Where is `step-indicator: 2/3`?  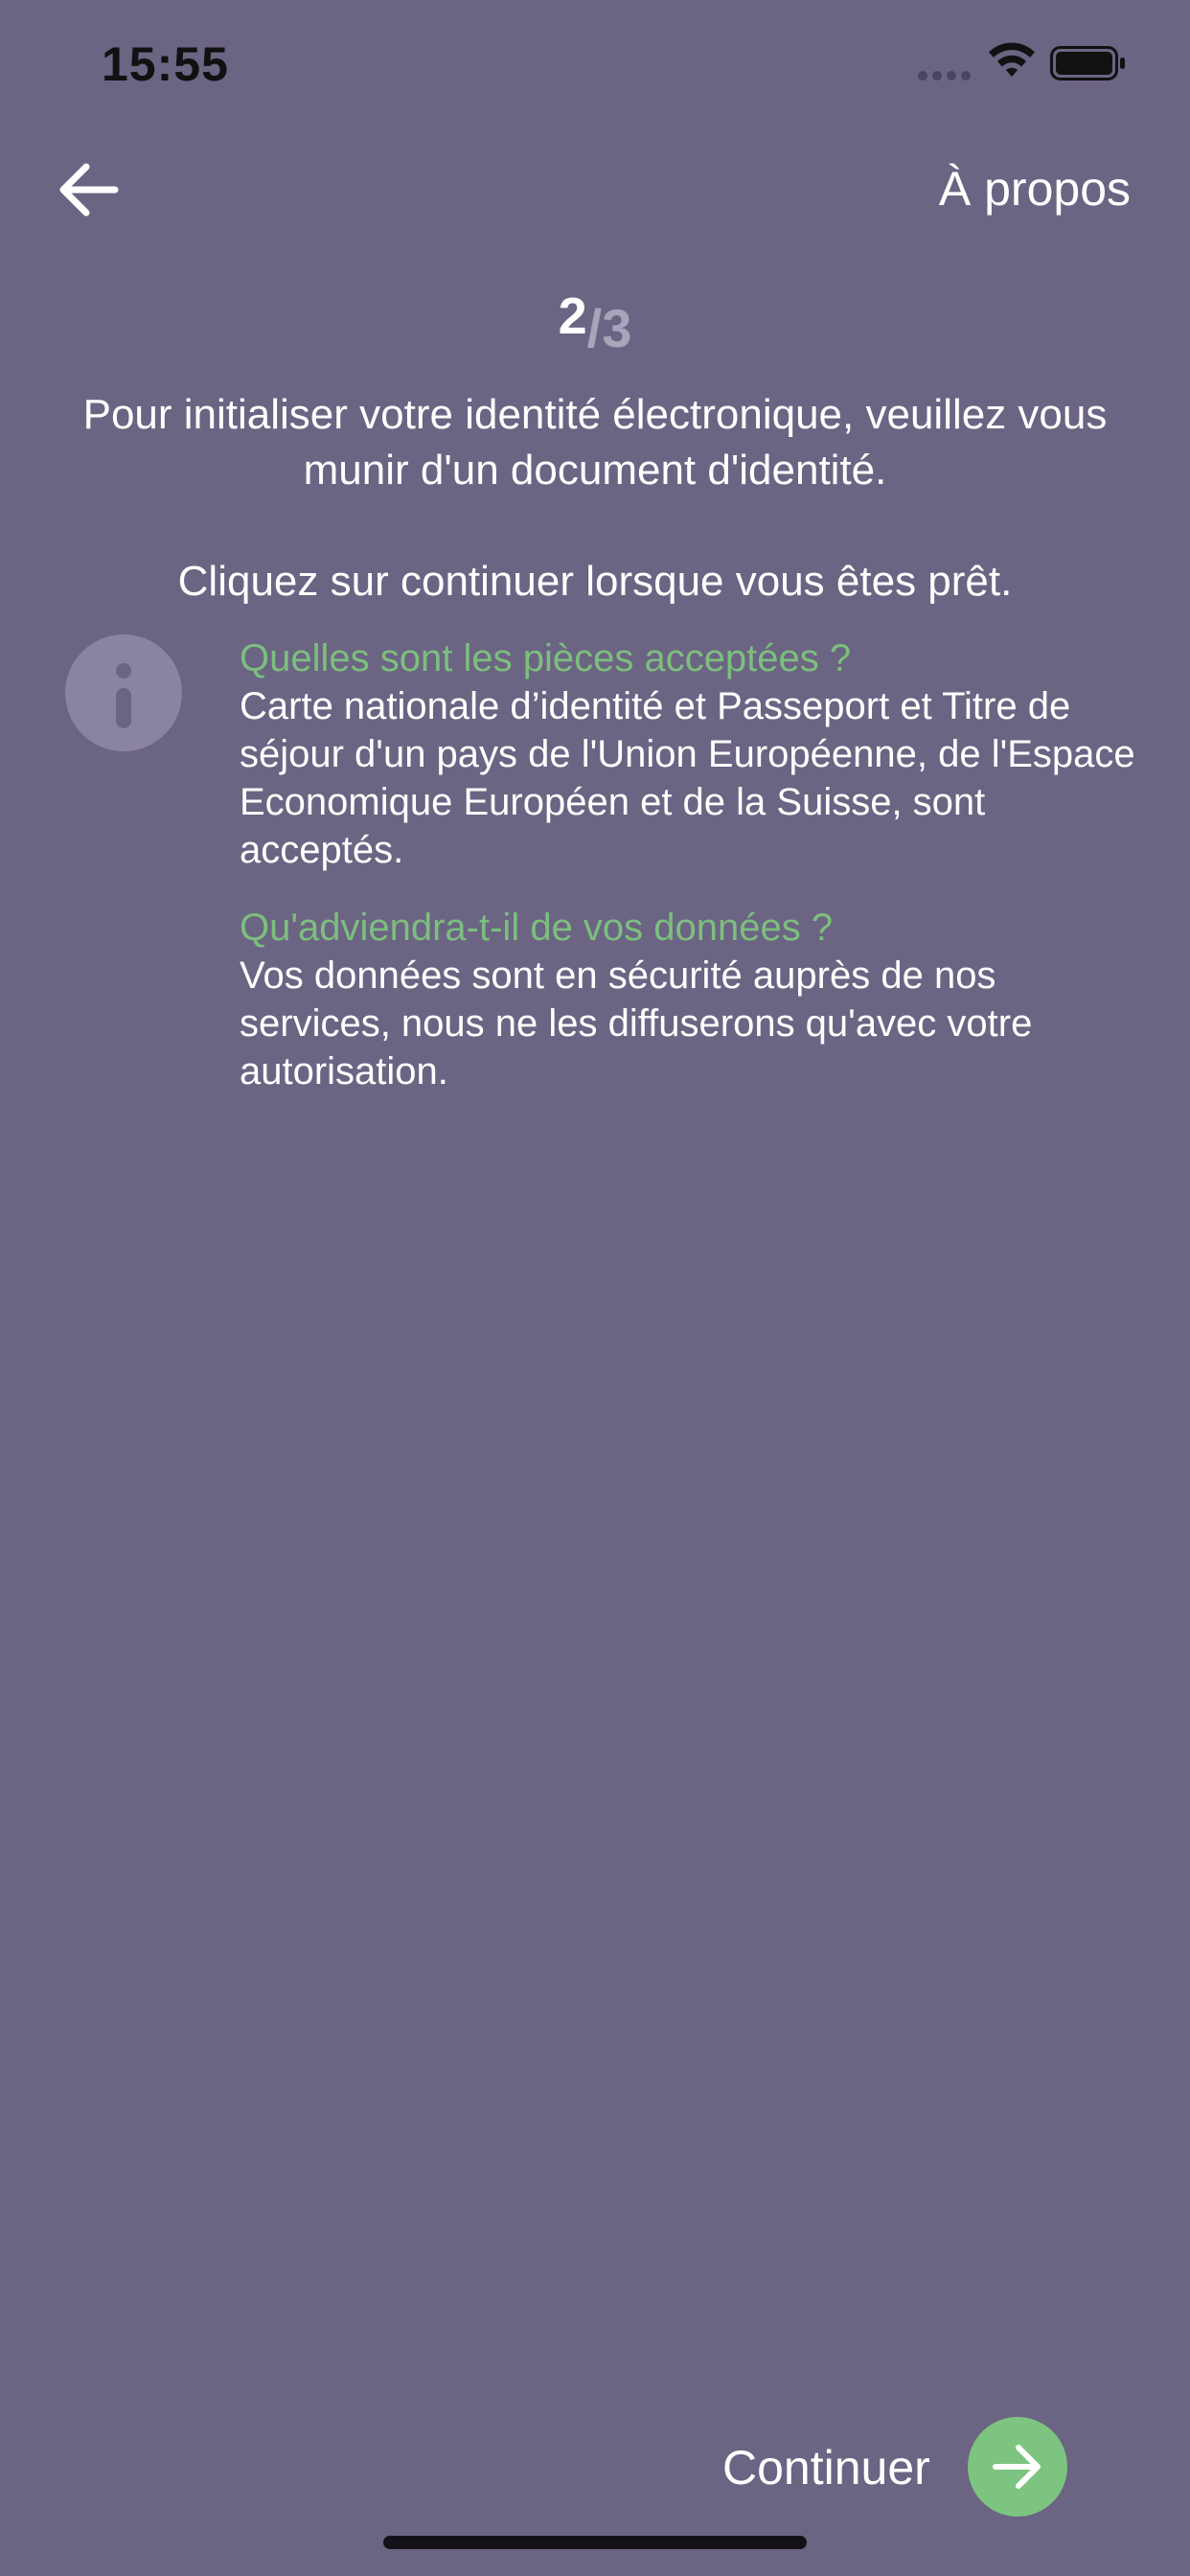
step-indicator: 2/3 is located at coordinates (595, 321).